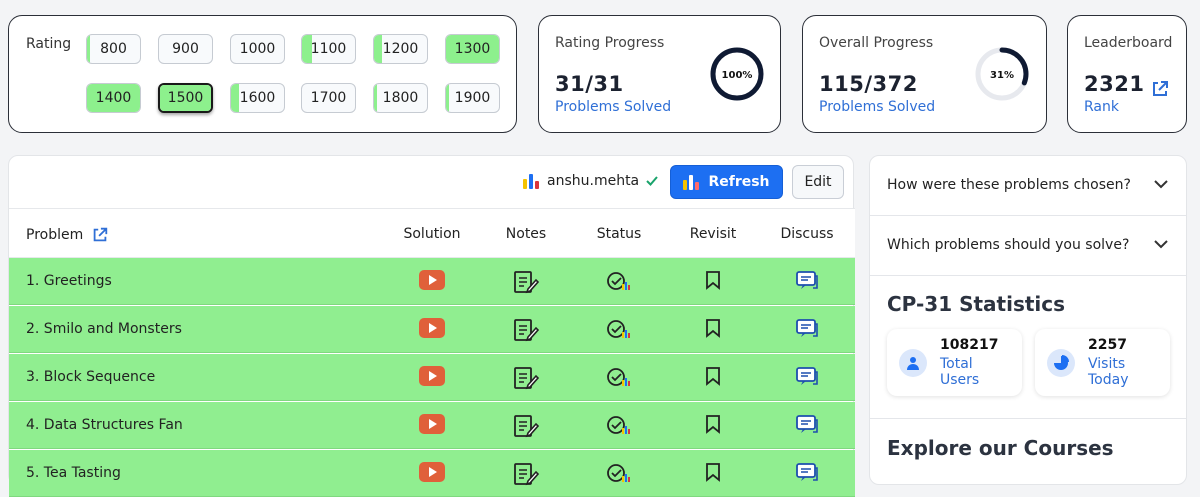  Describe the element at coordinates (1002, 75) in the screenshot. I see `overall-progress-percent: 31%` at that location.